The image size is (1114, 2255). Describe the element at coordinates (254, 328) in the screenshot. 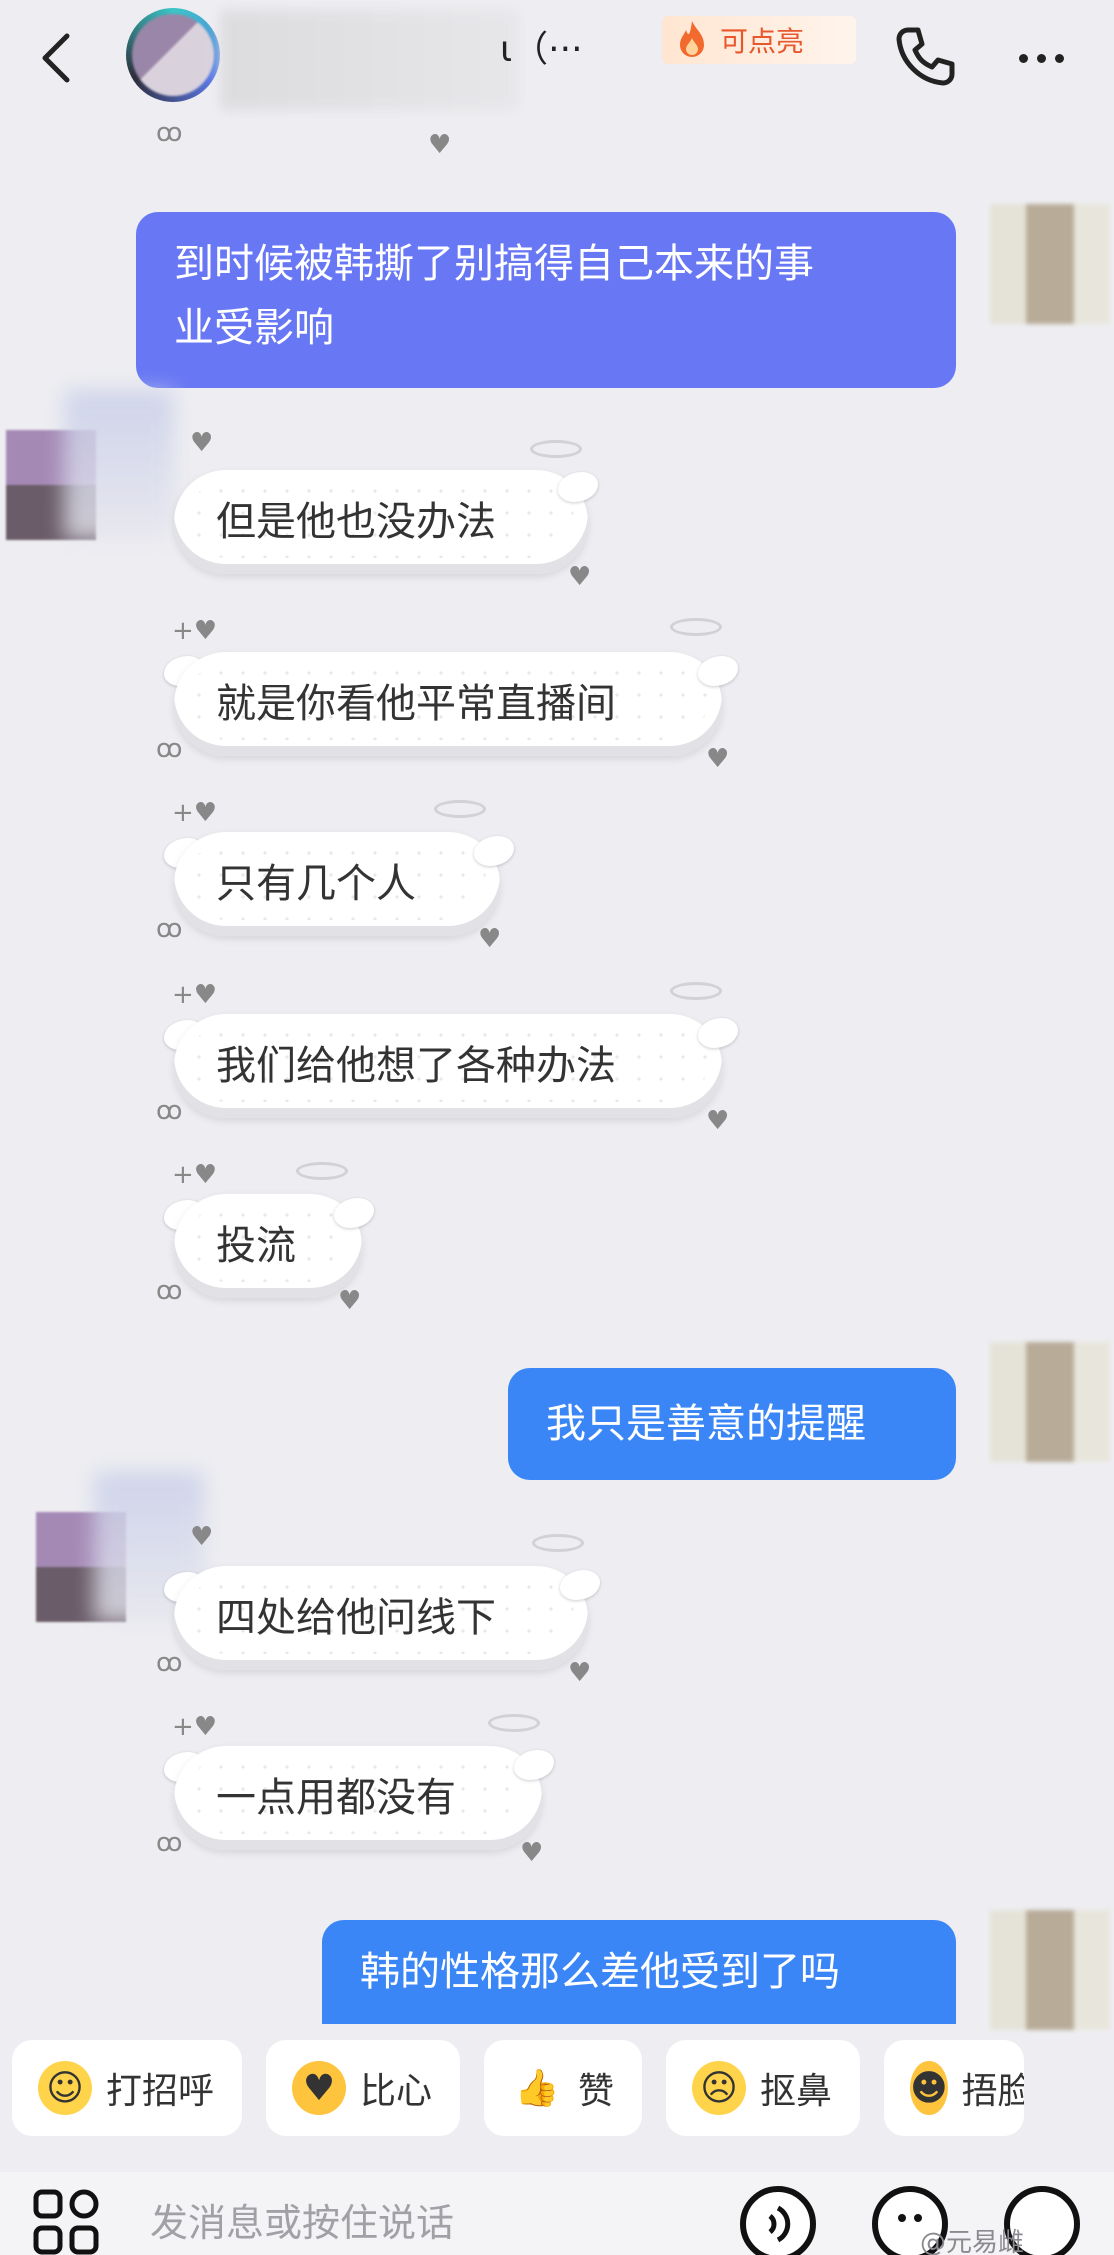

I see `message-text: 业受影响` at that location.